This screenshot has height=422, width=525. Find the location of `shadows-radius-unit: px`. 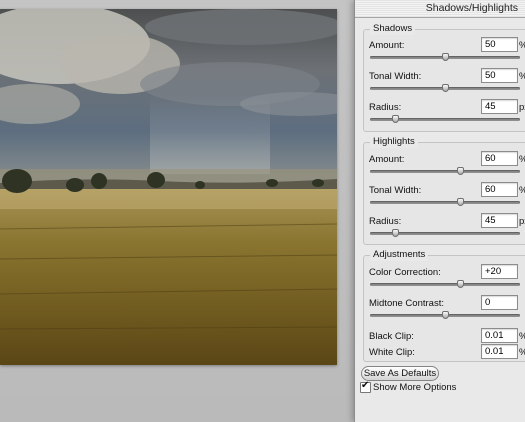

shadows-radius-unit: px is located at coordinates (522, 107).